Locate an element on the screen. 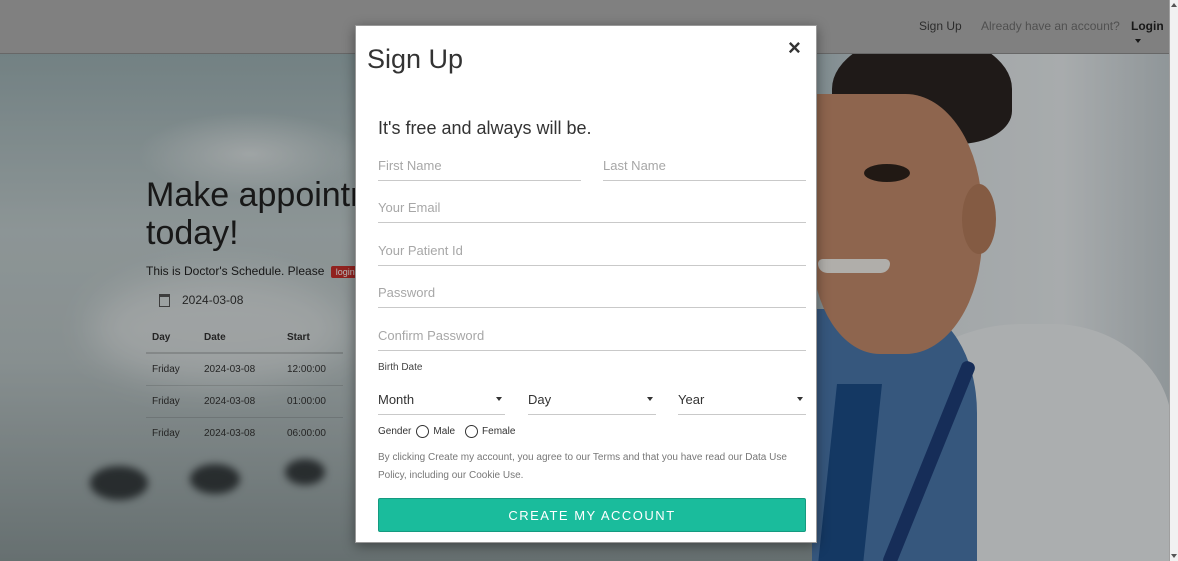  gender-label: Gender is located at coordinates (395, 431).